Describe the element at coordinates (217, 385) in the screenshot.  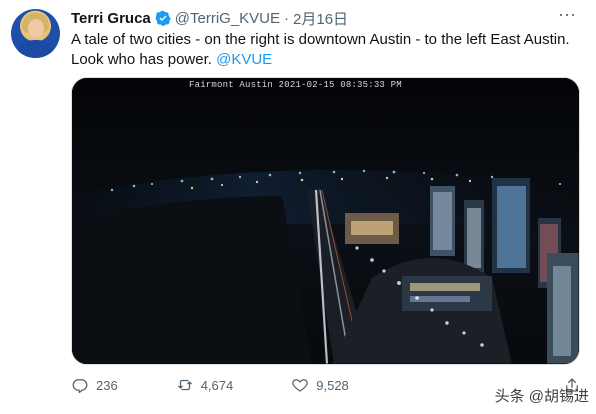
I see `retweet-count: 4,674` at that location.